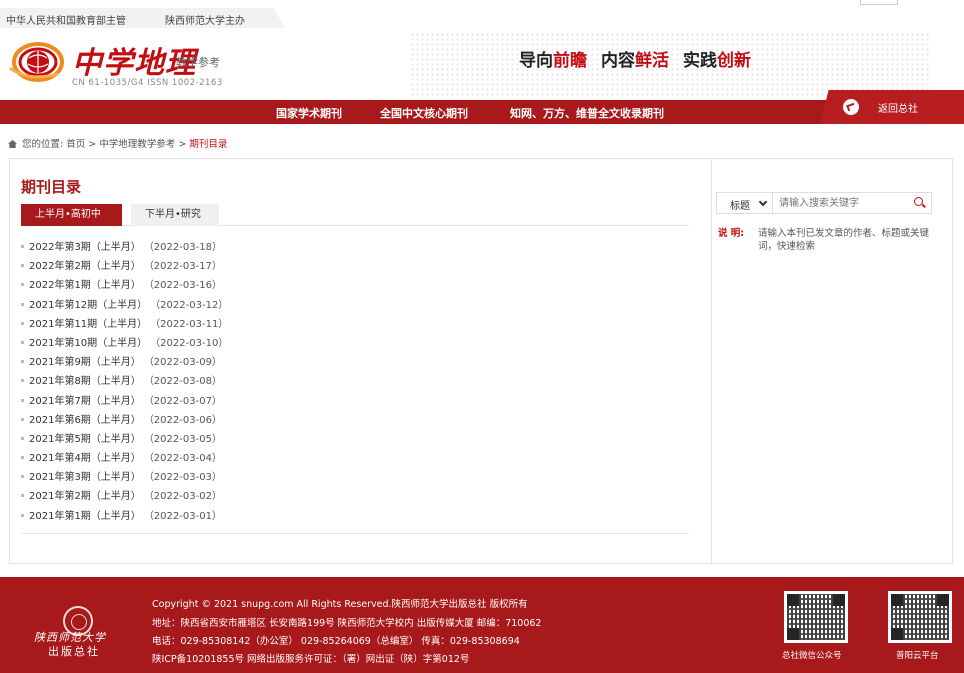 This screenshot has height=673, width=964. What do you see at coordinates (920, 617) in the screenshot?
I see `cloud-platform-qr-code` at bounding box center [920, 617].